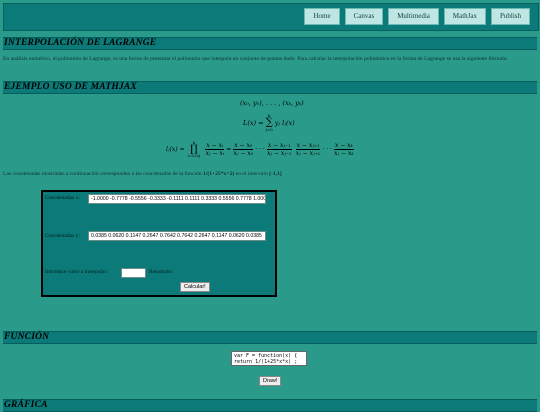 This screenshot has width=540, height=412. I want to click on result-label: Resultado:, so click(161, 272).